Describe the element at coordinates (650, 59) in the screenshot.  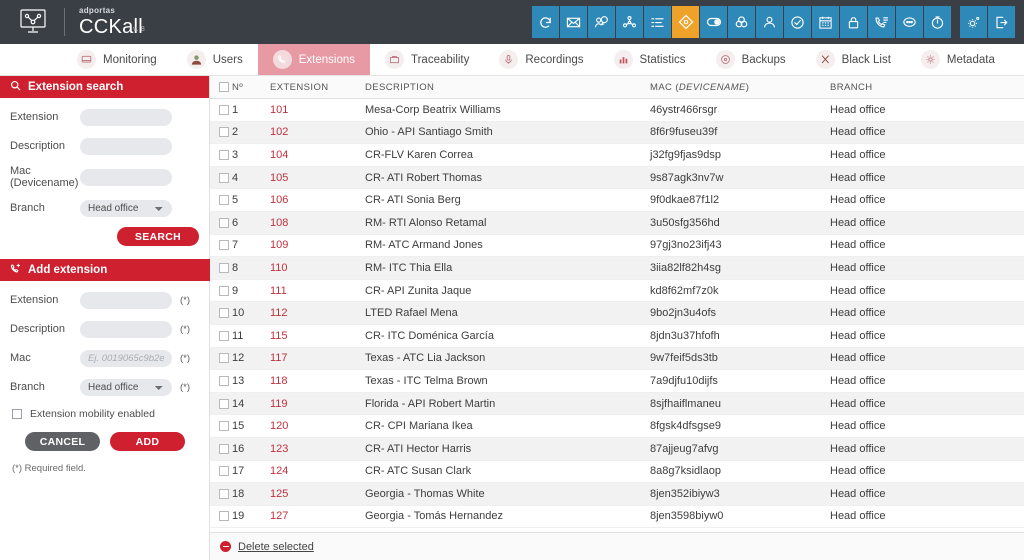
I see `tab-statistics: Statistics` at that location.